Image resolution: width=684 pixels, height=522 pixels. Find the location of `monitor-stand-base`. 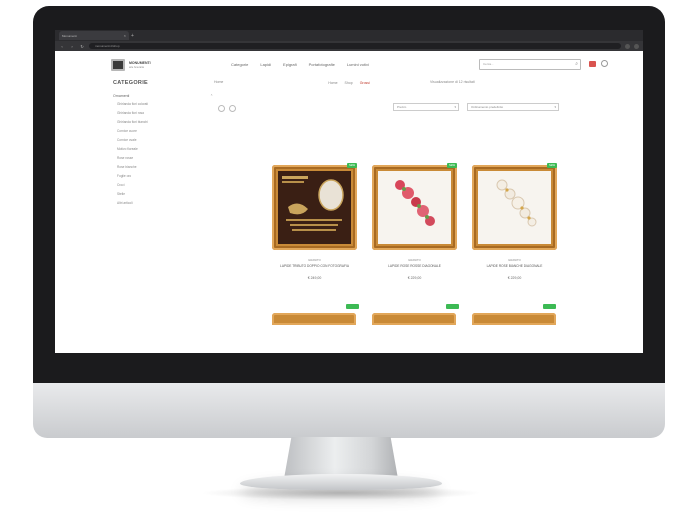

monitor-stand-base is located at coordinates (341, 482).